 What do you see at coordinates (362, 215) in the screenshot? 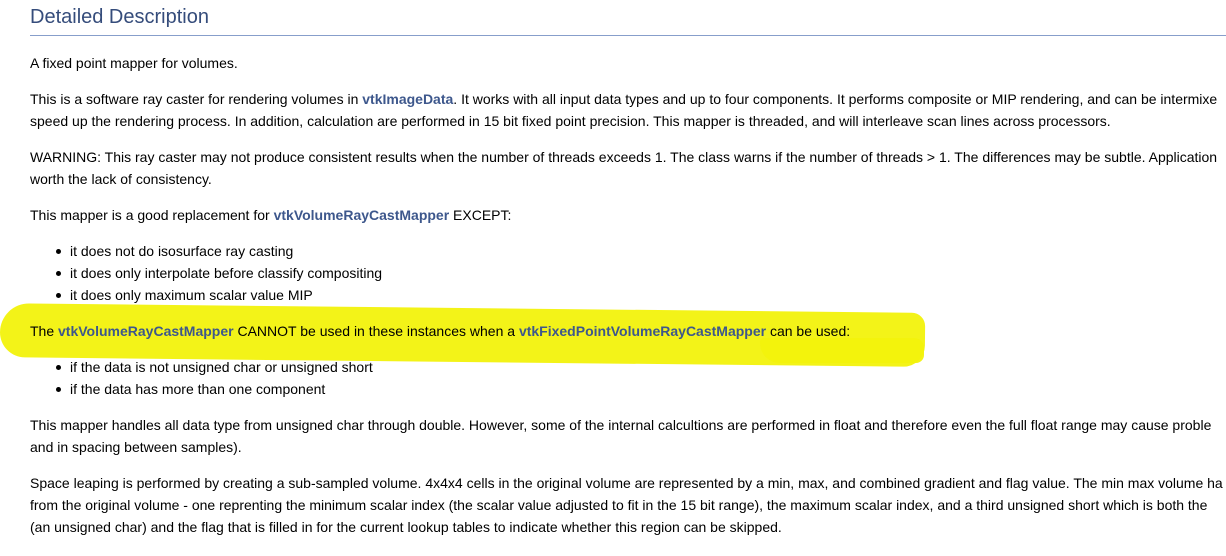
I see `link-vtkvolumeraycastmapper: vtkVolumeRayCastMapper` at bounding box center [362, 215].